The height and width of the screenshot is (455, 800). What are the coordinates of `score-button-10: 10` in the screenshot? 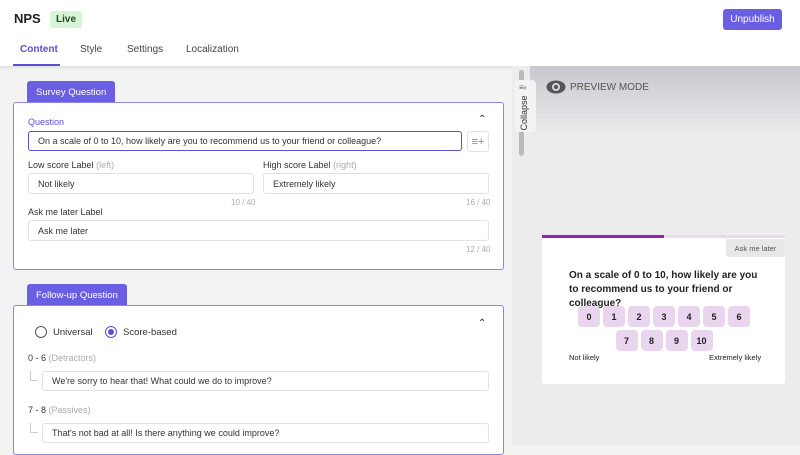 It's located at (701, 340).